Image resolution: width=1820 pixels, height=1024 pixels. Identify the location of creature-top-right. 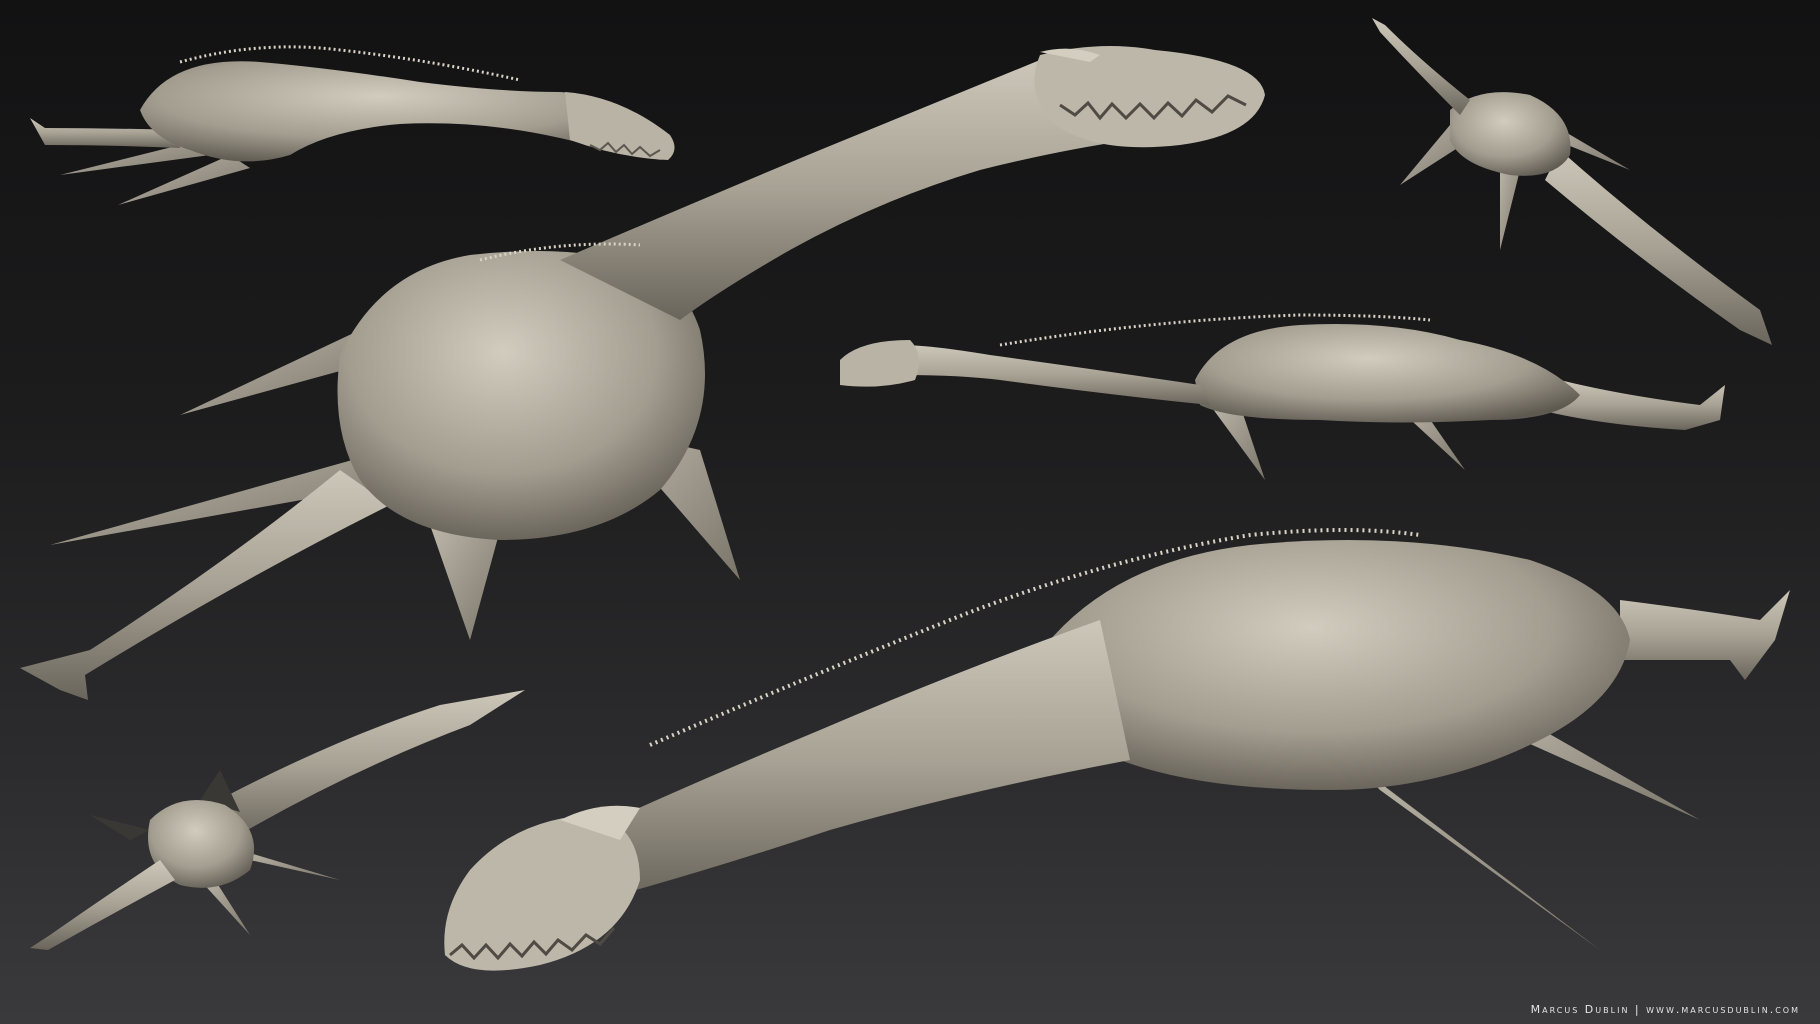
(1572, 181).